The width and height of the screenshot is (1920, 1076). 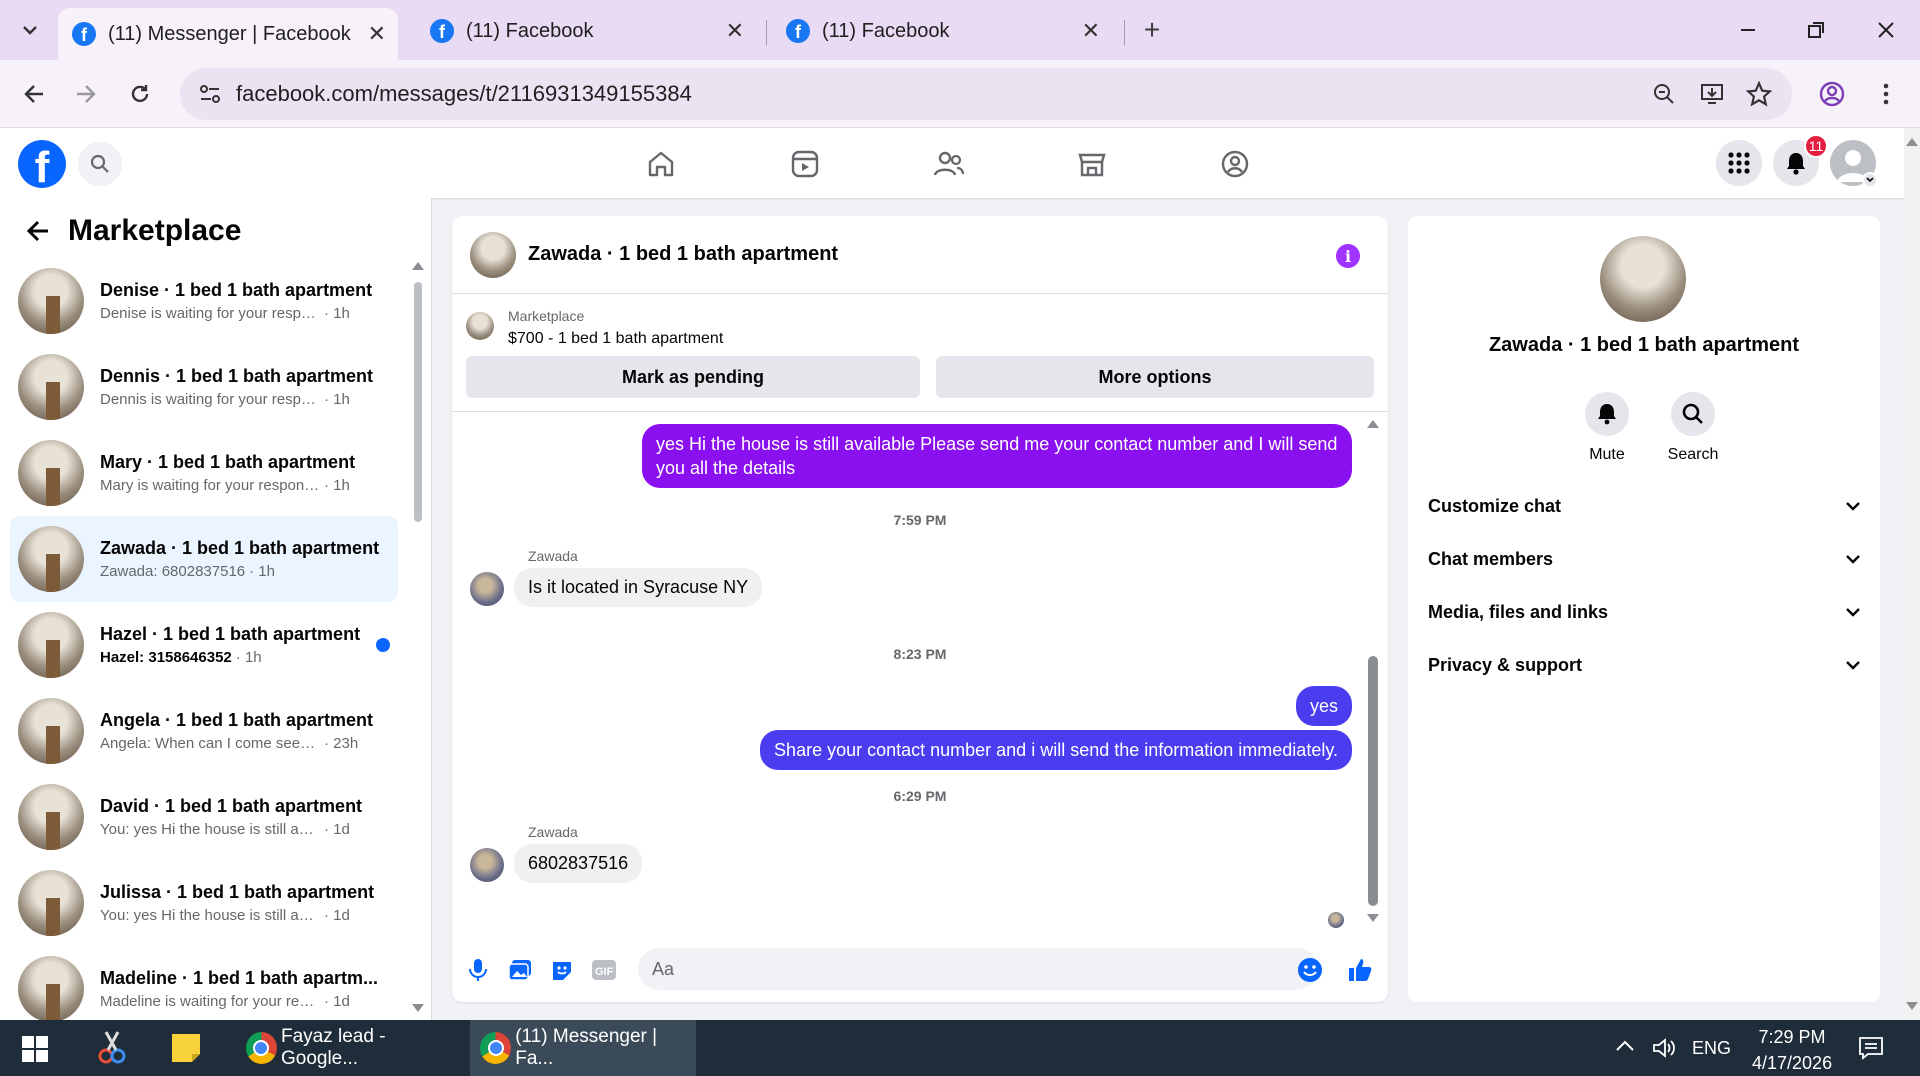 What do you see at coordinates (418, 402) in the screenshot?
I see `chat-list-scrollbar` at bounding box center [418, 402].